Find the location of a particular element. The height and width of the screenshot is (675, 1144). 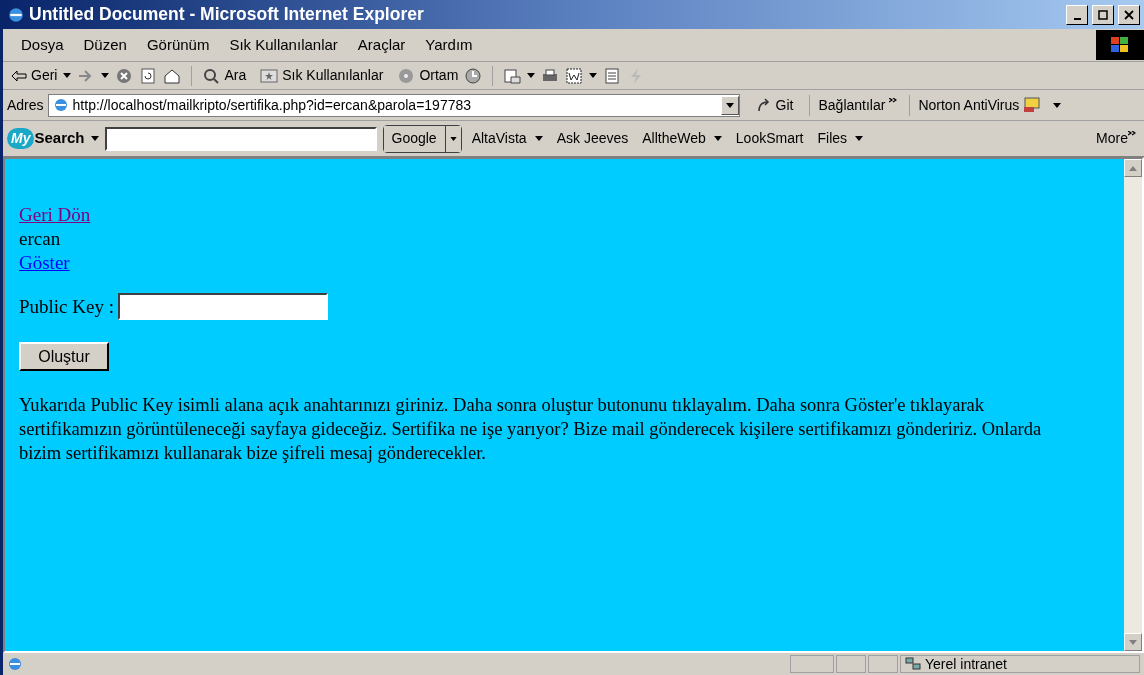

search-field is located at coordinates (240, 138).